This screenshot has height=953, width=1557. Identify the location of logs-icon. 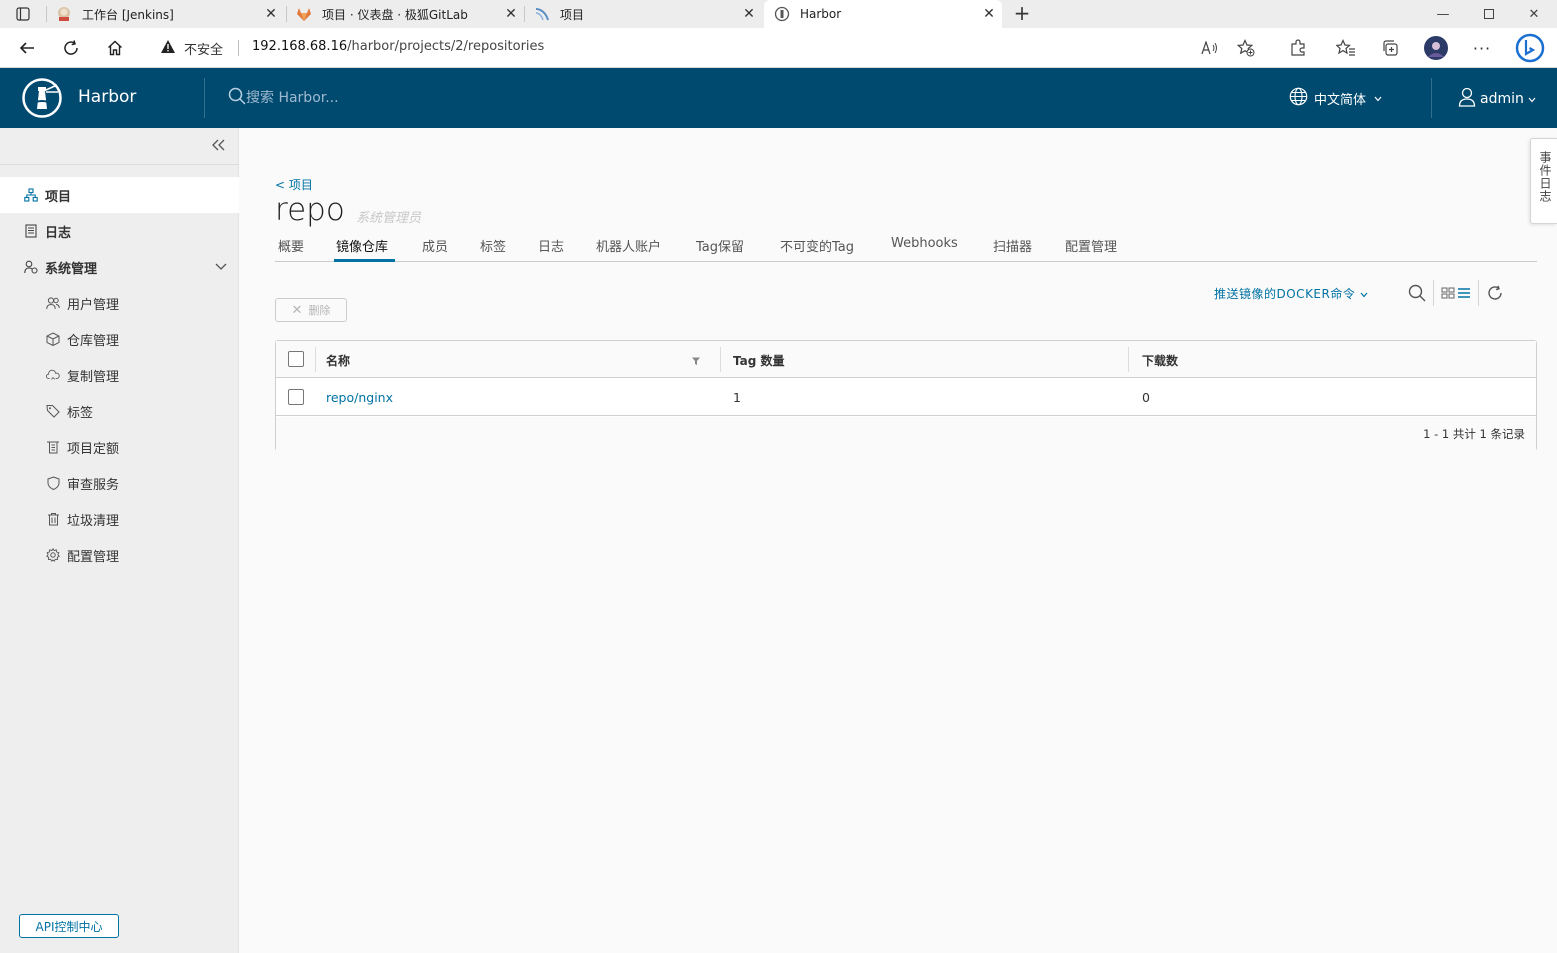
(31, 231).